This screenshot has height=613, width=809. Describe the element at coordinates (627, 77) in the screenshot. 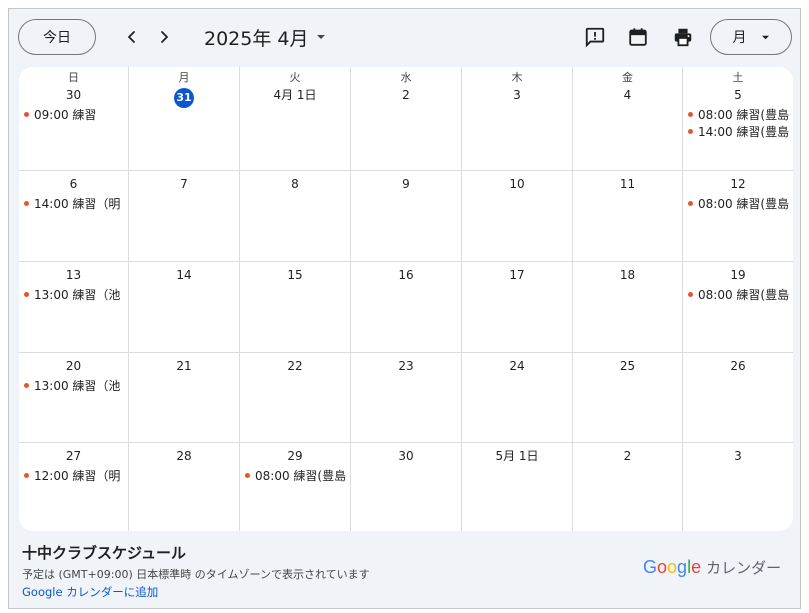

I see `weekday-header: 金` at that location.